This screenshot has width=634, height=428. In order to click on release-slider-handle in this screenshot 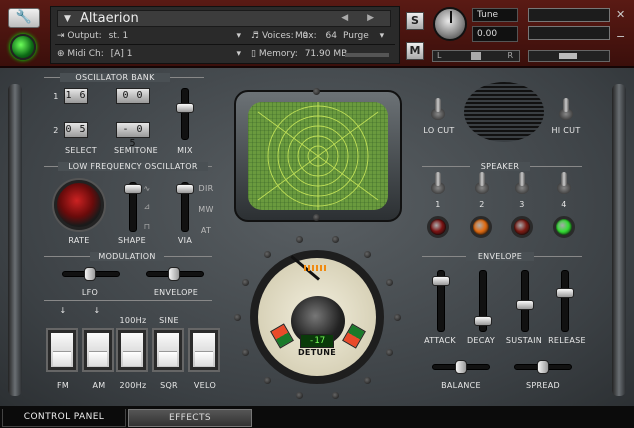, I will do `click(565, 293)`.